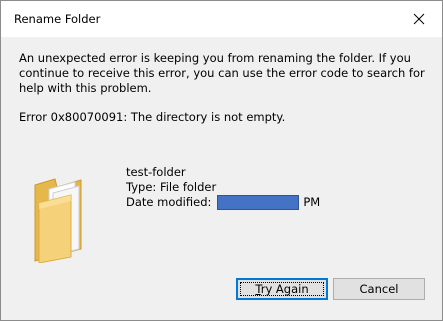  What do you see at coordinates (57, 19) in the screenshot?
I see `dialog-title: Rename Folder` at bounding box center [57, 19].